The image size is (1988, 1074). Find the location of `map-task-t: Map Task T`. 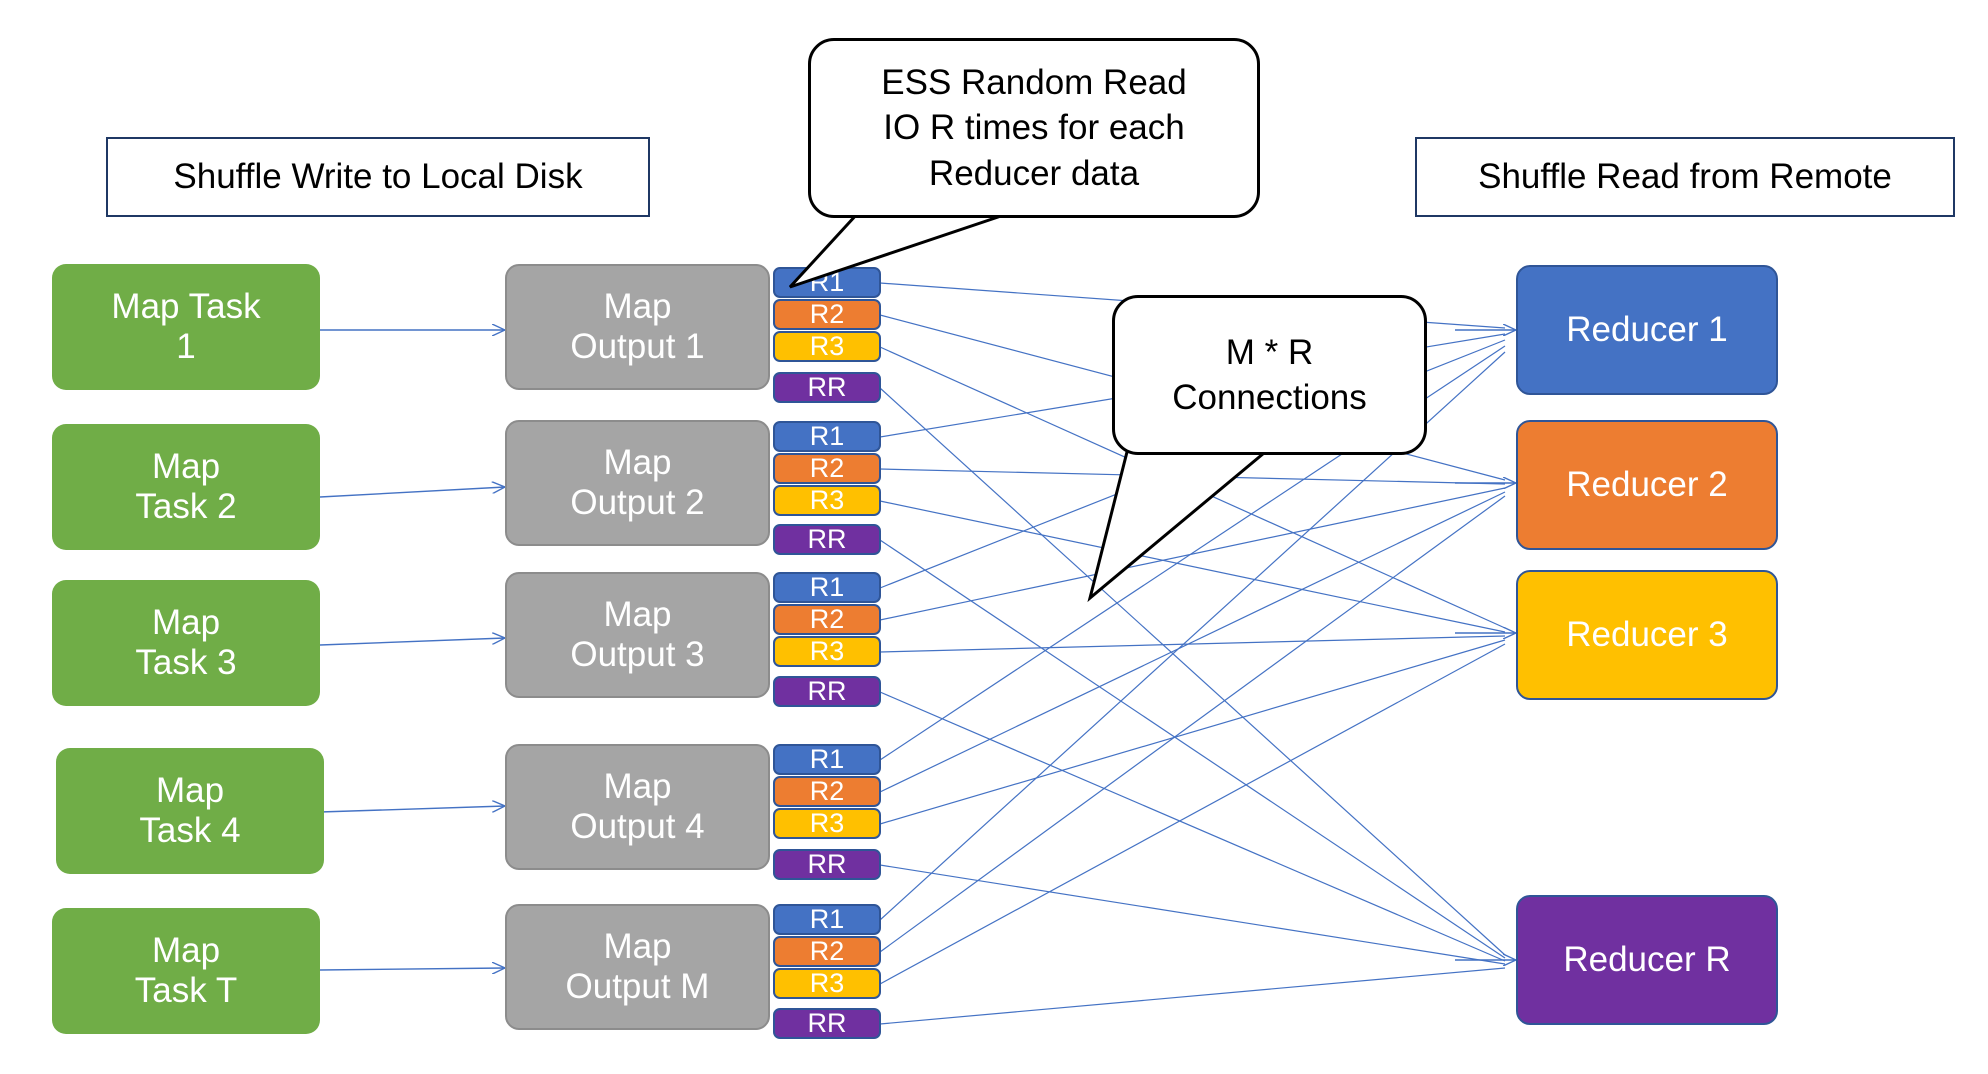

map-task-t: Map Task T is located at coordinates (186, 971).